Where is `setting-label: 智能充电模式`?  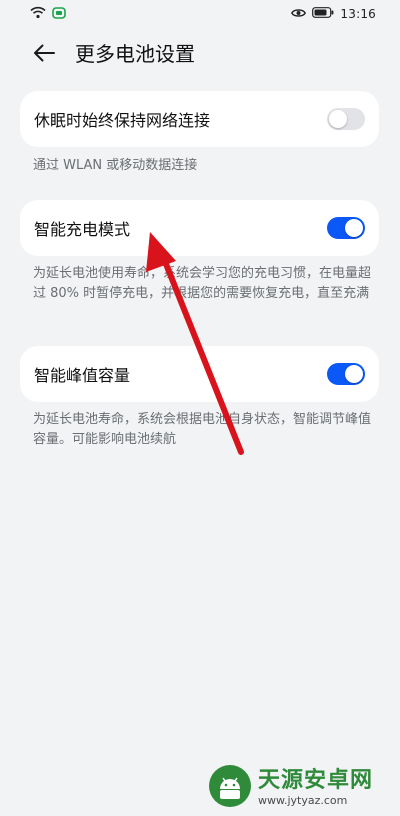
setting-label: 智能充电模式 is located at coordinates (82, 229).